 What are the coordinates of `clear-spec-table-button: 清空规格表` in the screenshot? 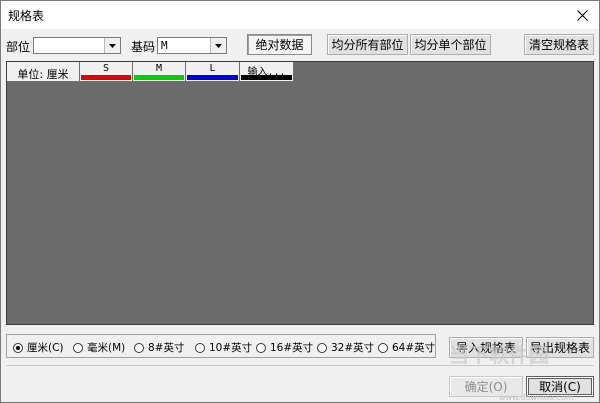 It's located at (559, 44).